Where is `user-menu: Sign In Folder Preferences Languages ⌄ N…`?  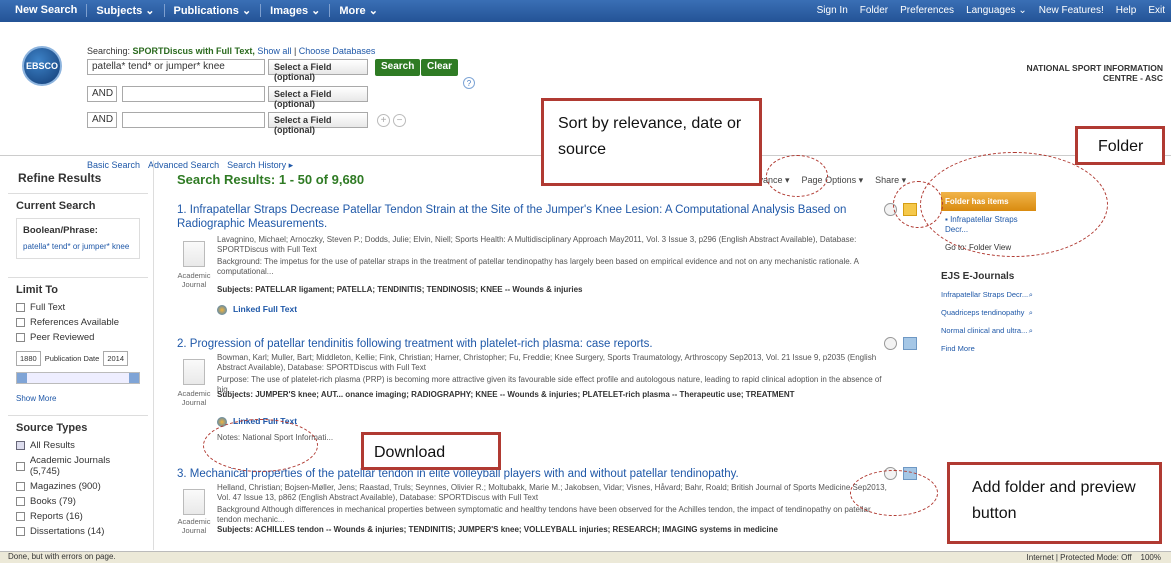 user-menu: Sign In Folder Preferences Languages ⌄ N… is located at coordinates (991, 10).